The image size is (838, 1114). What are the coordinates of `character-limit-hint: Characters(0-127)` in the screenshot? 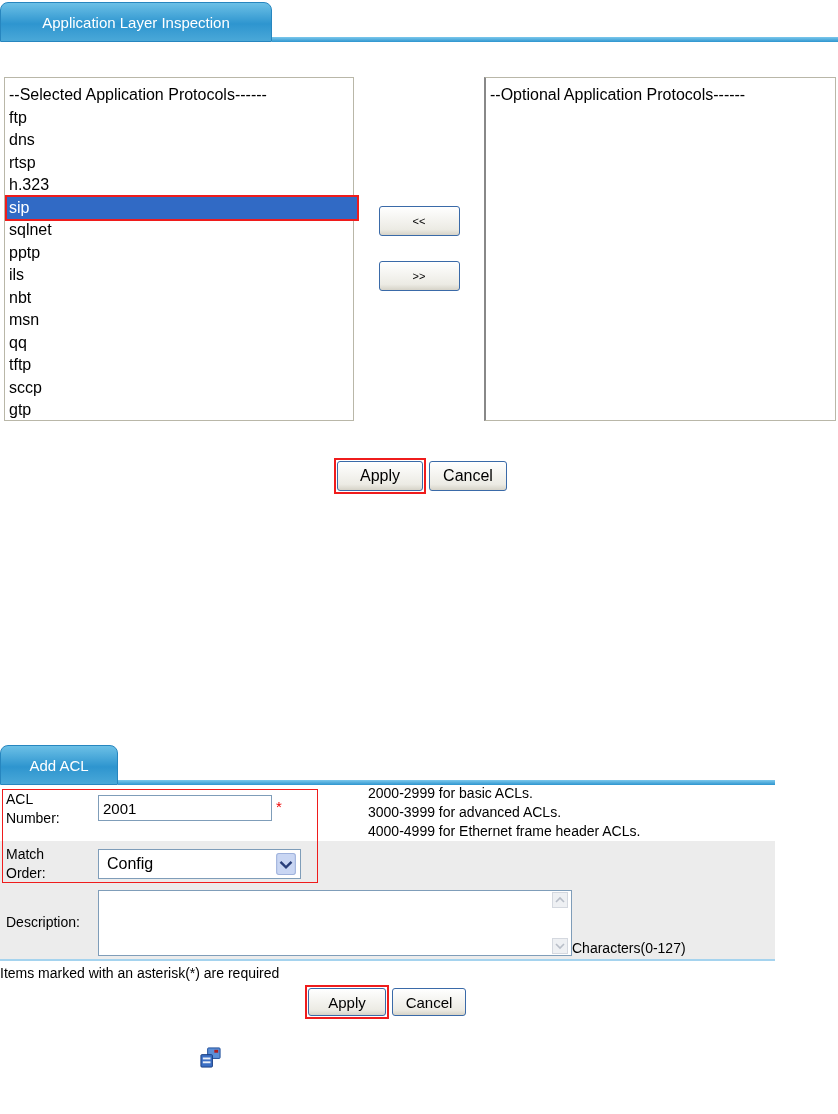 It's located at (629, 948).